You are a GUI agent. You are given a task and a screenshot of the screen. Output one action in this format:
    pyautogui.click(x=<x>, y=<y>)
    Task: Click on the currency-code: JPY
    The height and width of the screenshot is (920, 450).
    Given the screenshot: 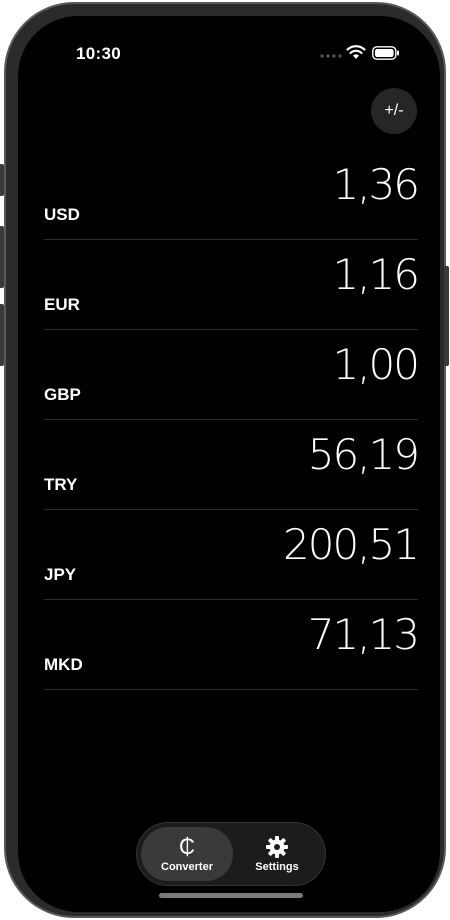 What is the action you would take?
    pyautogui.click(x=60, y=574)
    